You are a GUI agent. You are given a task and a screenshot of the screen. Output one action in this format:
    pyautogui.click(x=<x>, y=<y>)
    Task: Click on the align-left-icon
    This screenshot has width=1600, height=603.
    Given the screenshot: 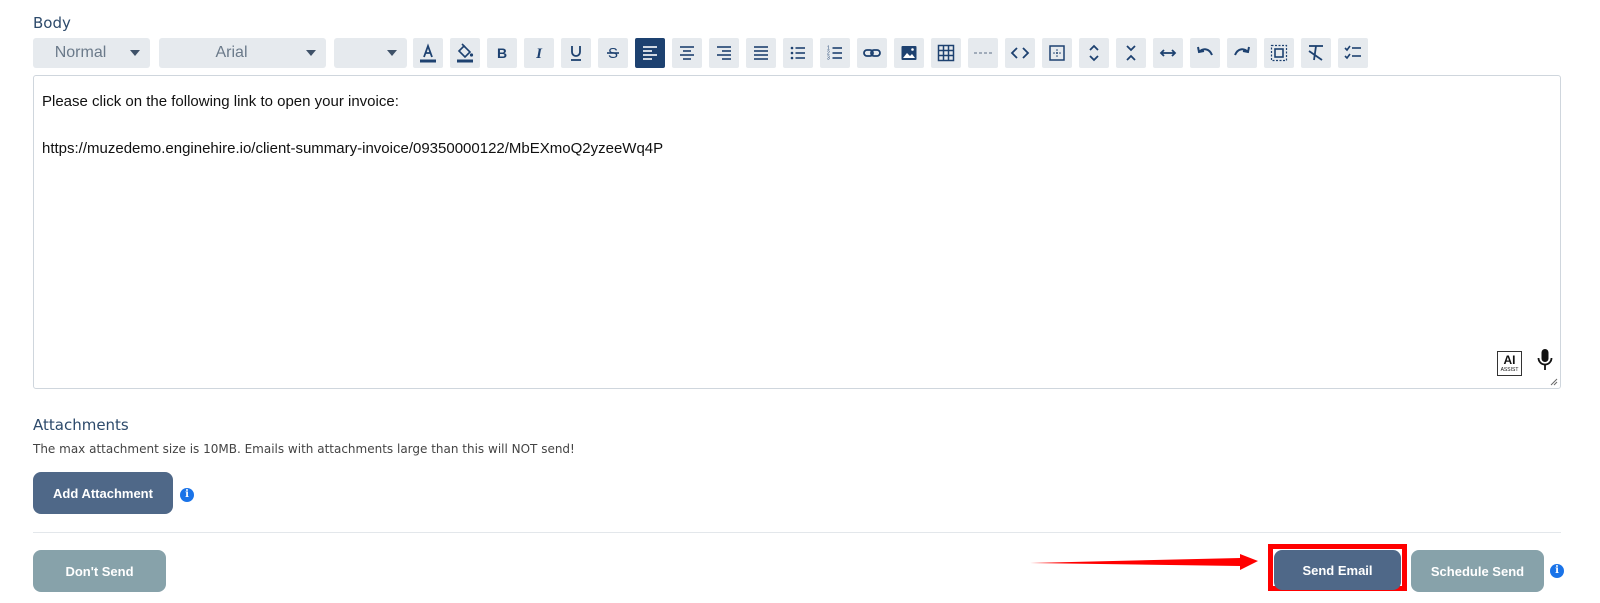 What is the action you would take?
    pyautogui.click(x=650, y=53)
    